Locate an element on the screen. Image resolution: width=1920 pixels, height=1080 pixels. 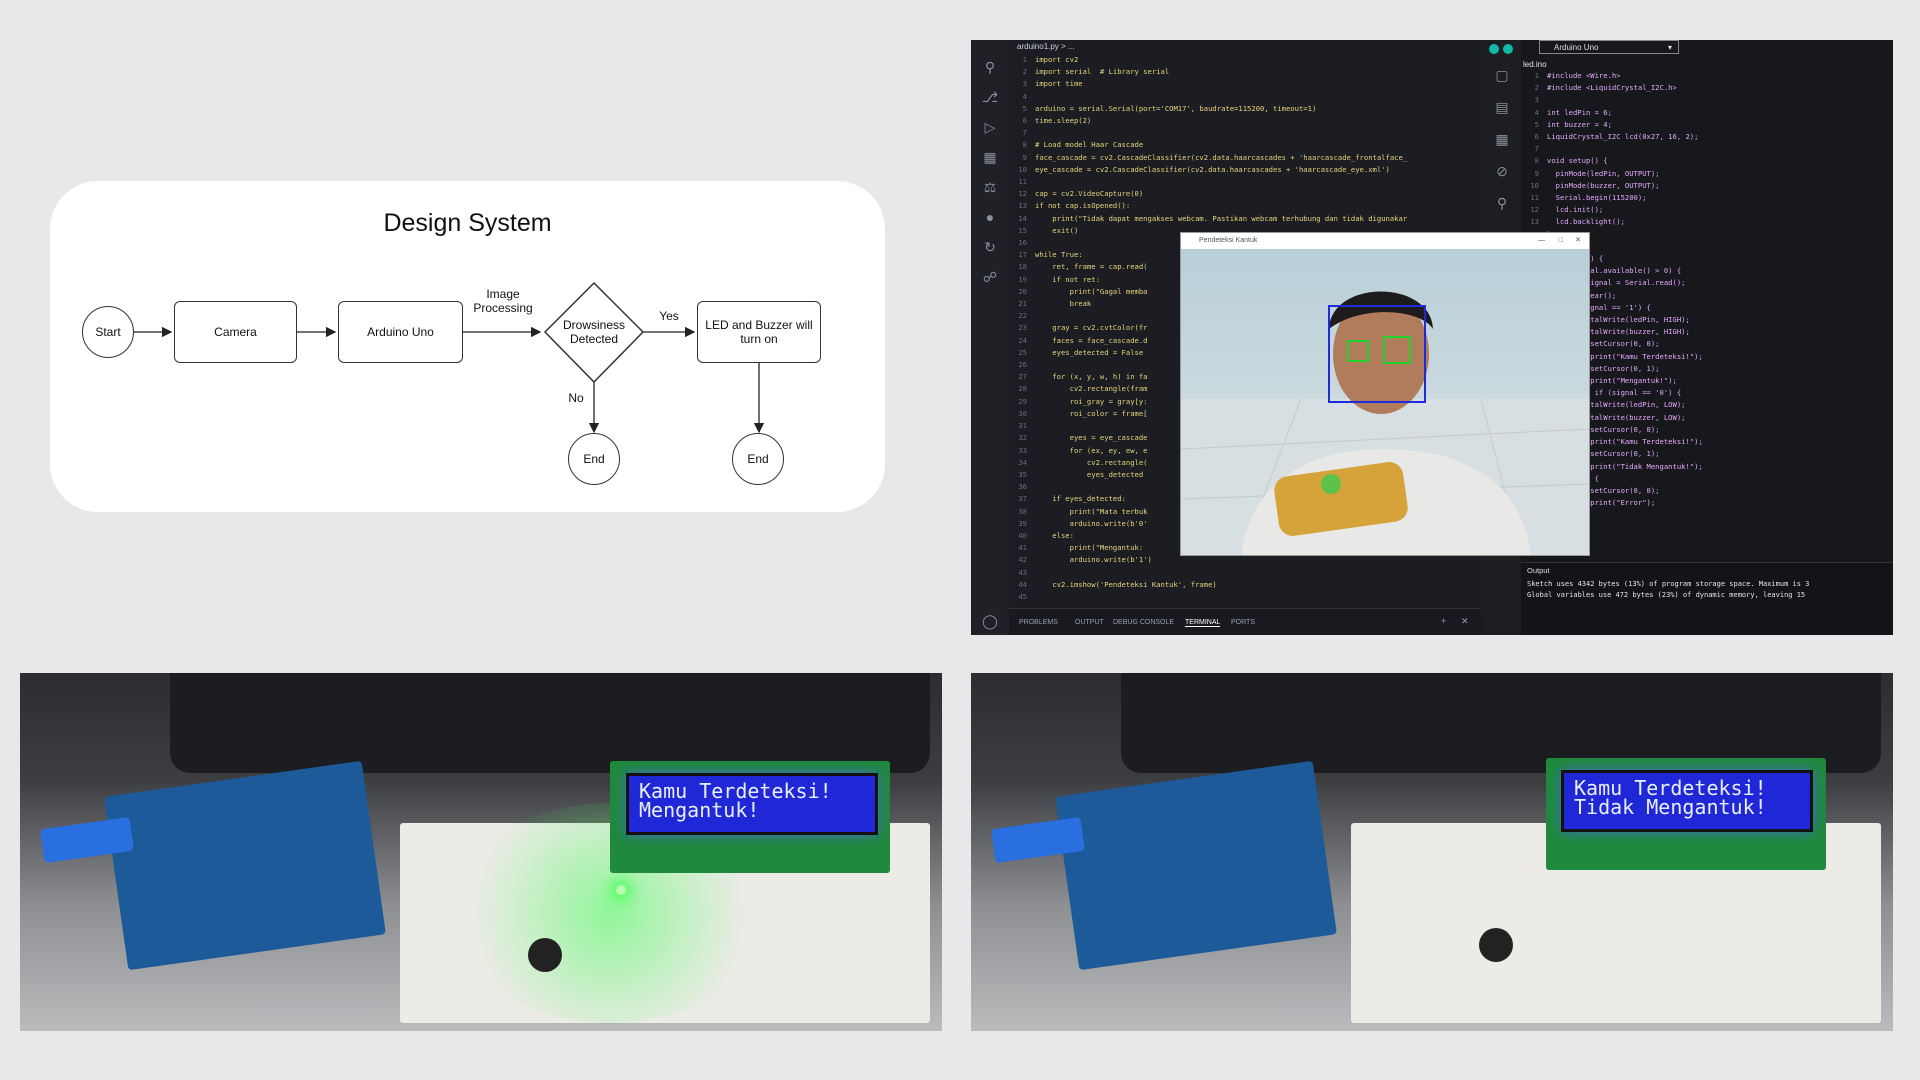
line-number: 9 is located at coordinates (1536, 173).